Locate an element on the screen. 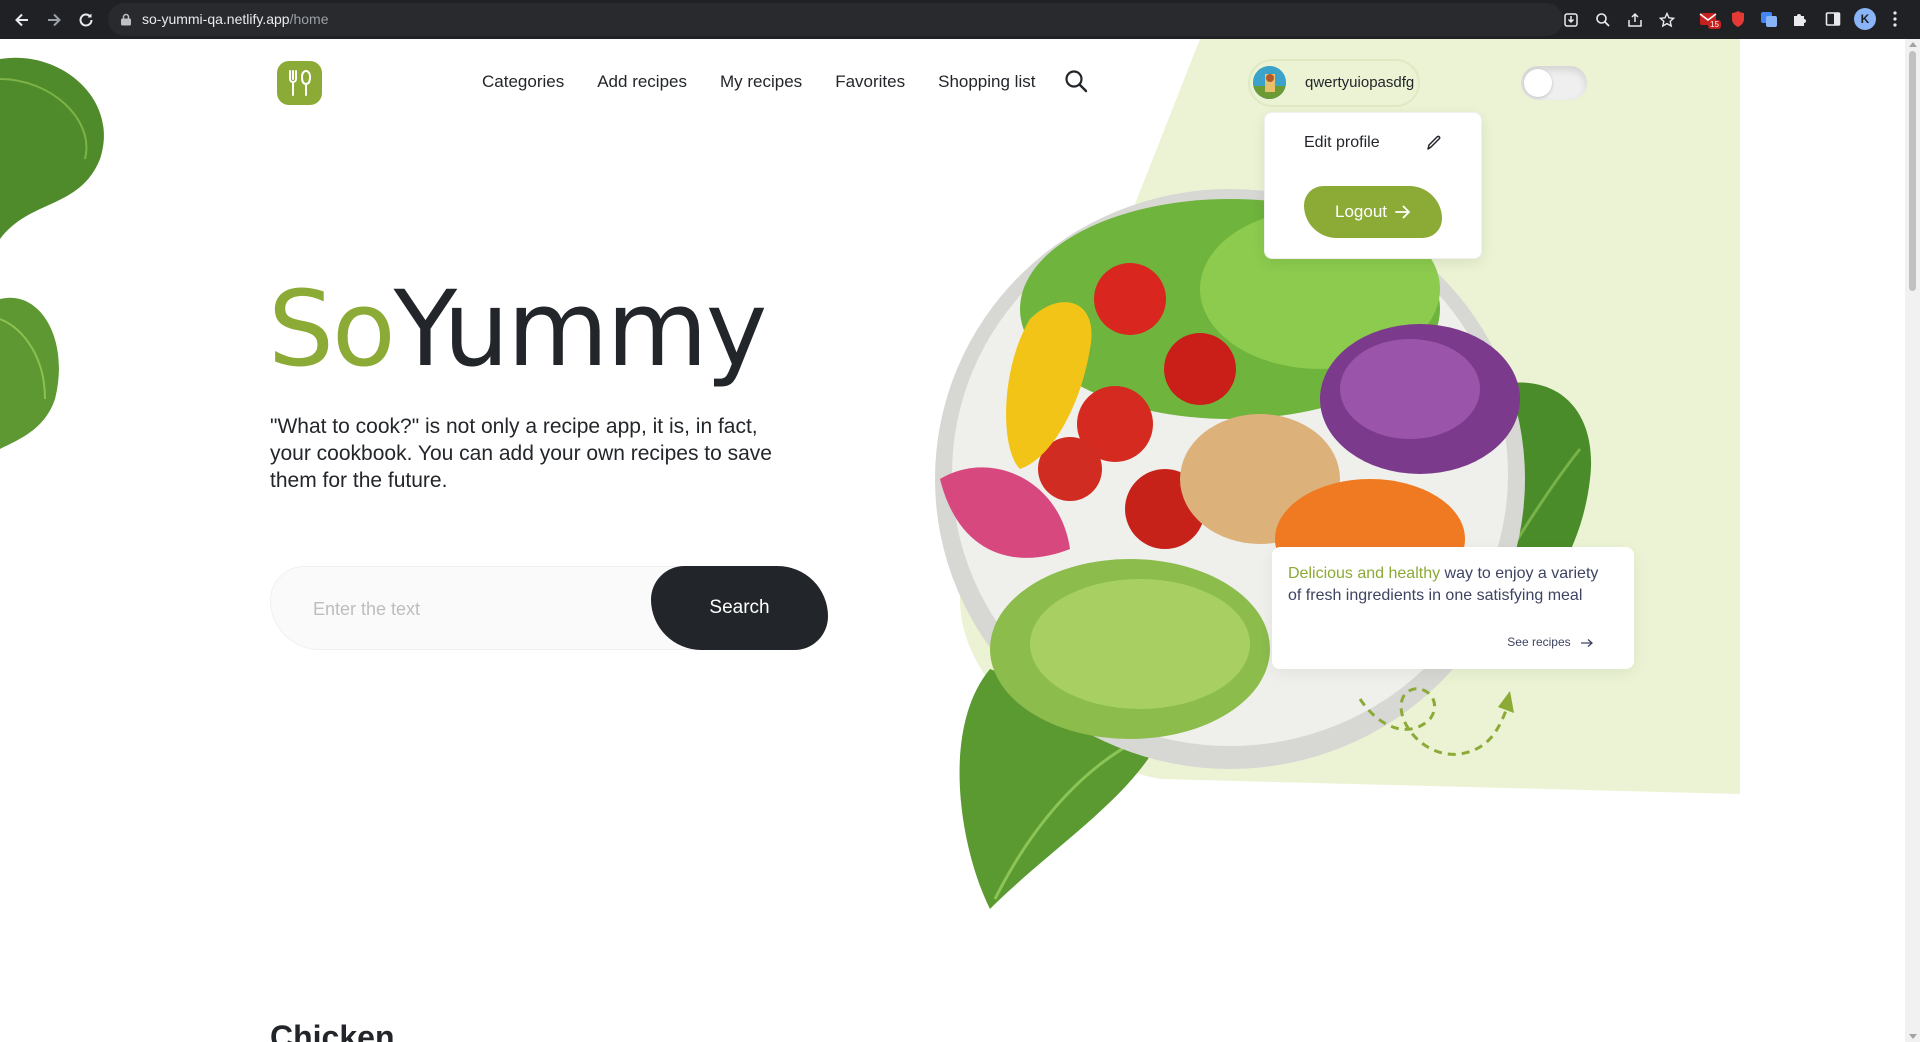 This screenshot has width=1920, height=1042. browser-toolbar: so-yummi-qa.netlify.app/home 15 K is located at coordinates (960, 19).